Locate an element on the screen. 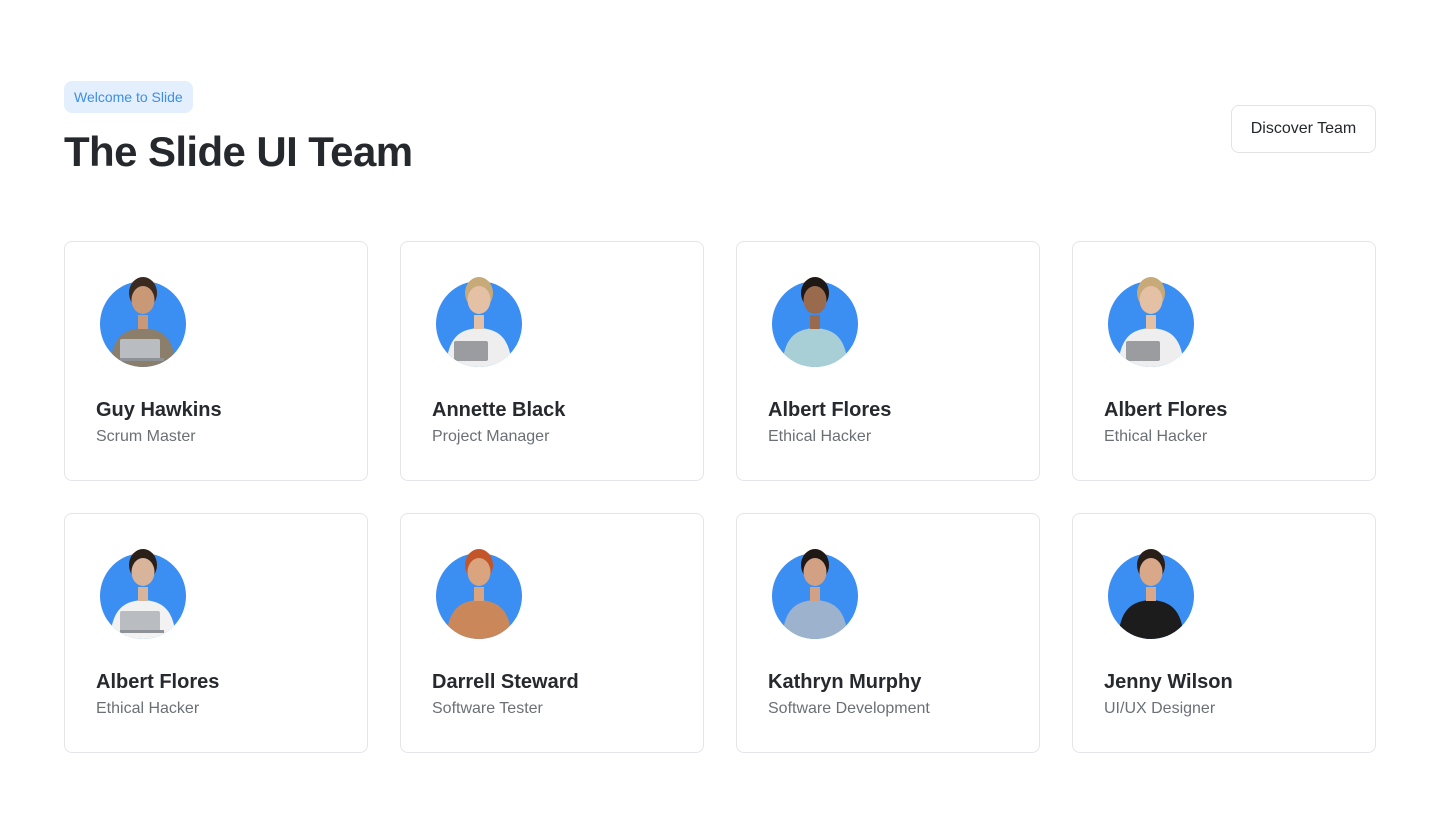  member-role: Software Development is located at coordinates (849, 708).